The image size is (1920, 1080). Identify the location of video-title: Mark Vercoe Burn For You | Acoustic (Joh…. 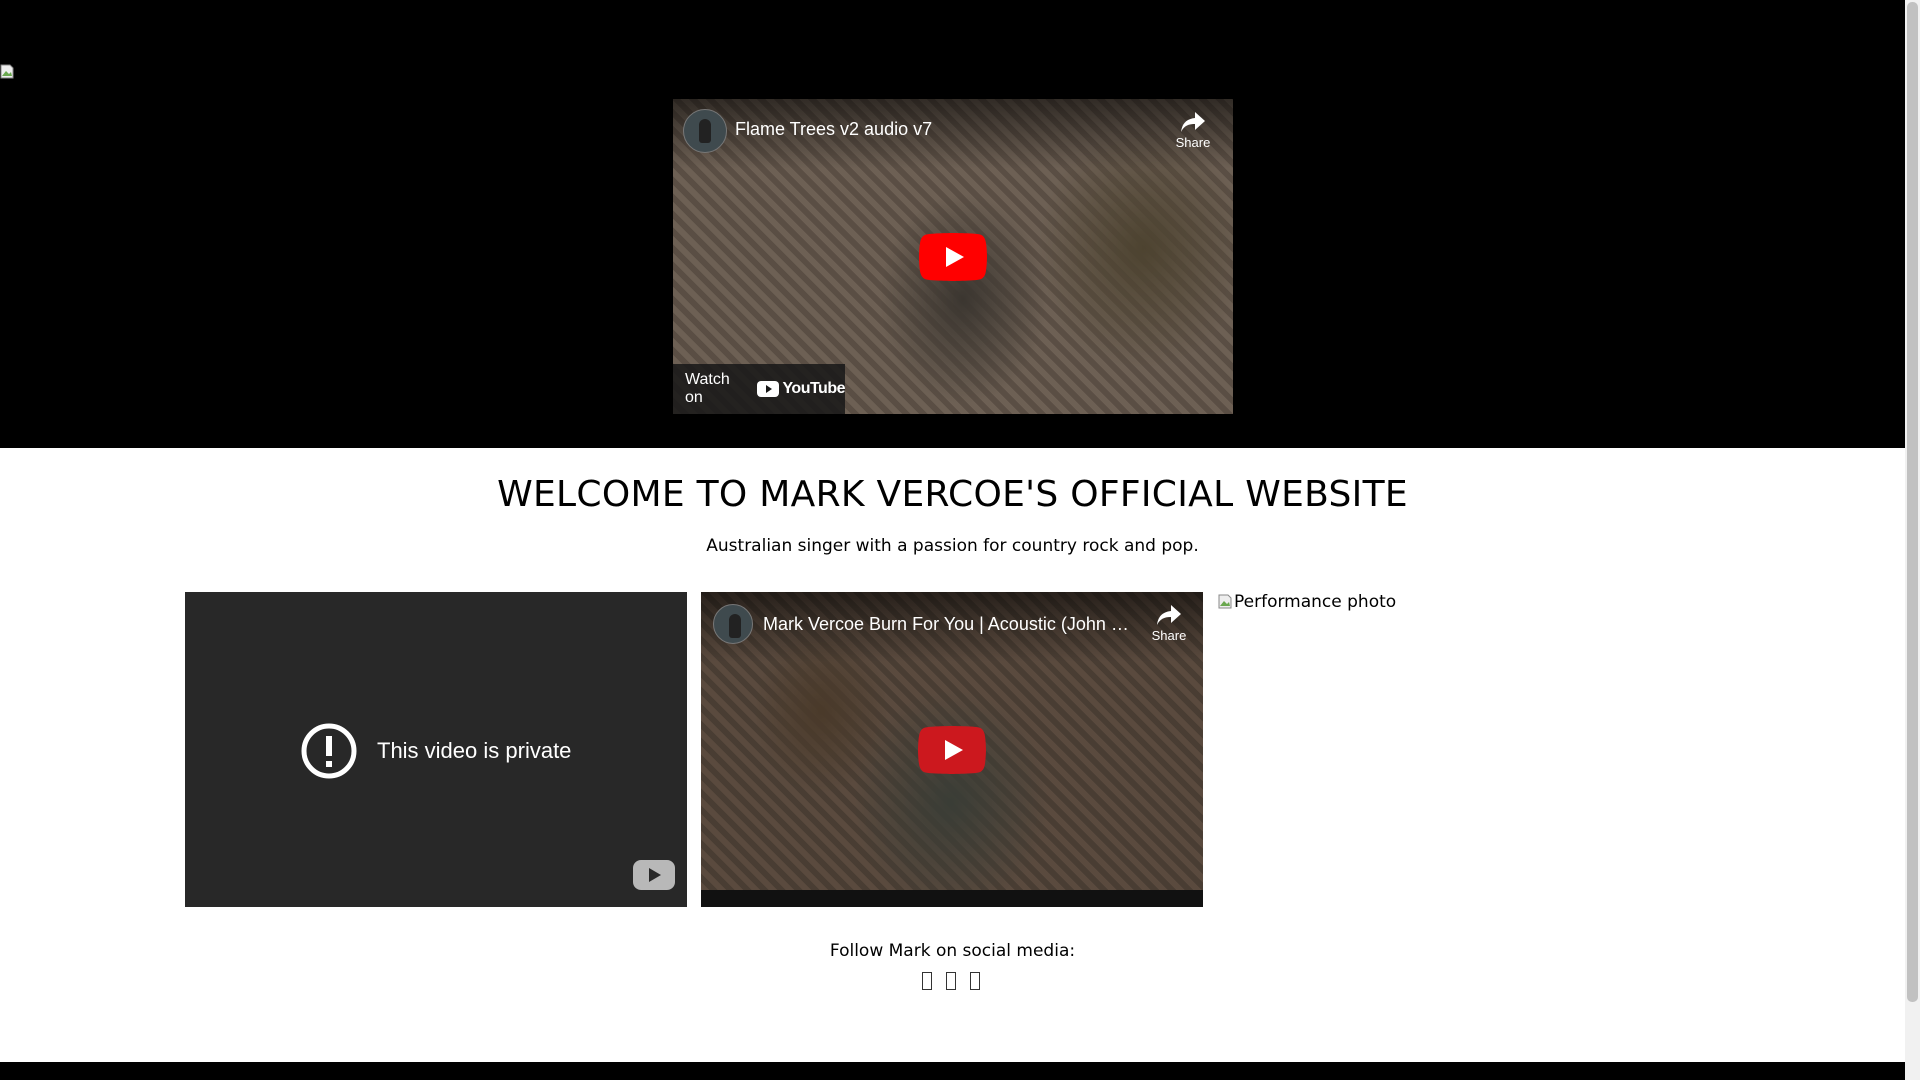
(947, 624).